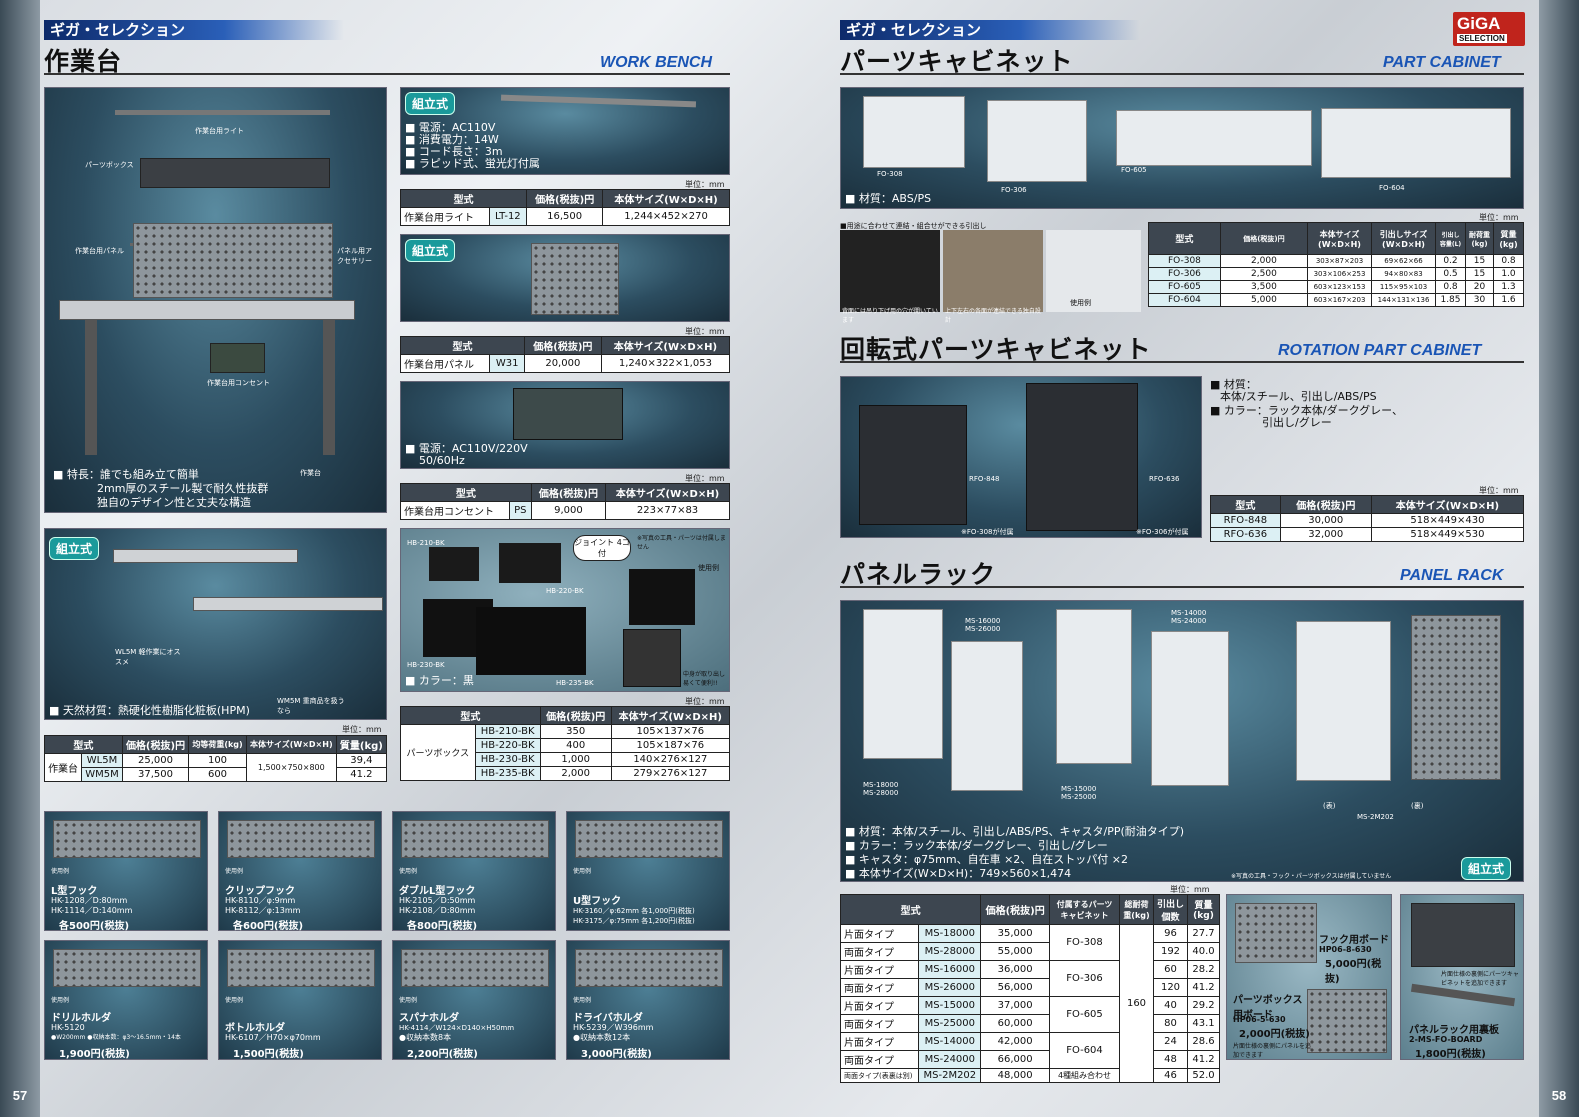  What do you see at coordinates (148, 657) in the screenshot?
I see `label-wl5m: WL5M 軽作業にオススメ` at bounding box center [148, 657].